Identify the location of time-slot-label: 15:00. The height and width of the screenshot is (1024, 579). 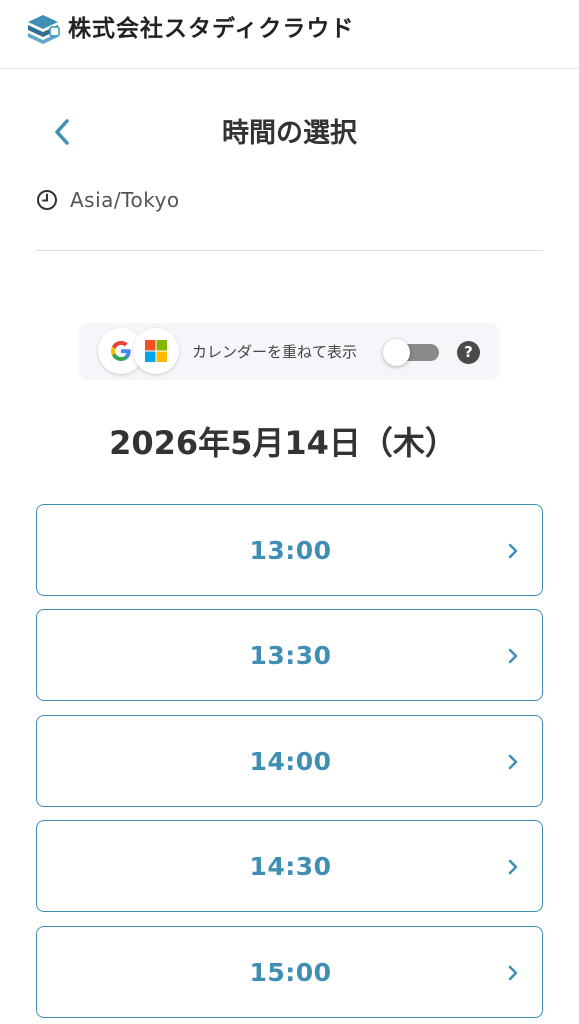
(290, 972).